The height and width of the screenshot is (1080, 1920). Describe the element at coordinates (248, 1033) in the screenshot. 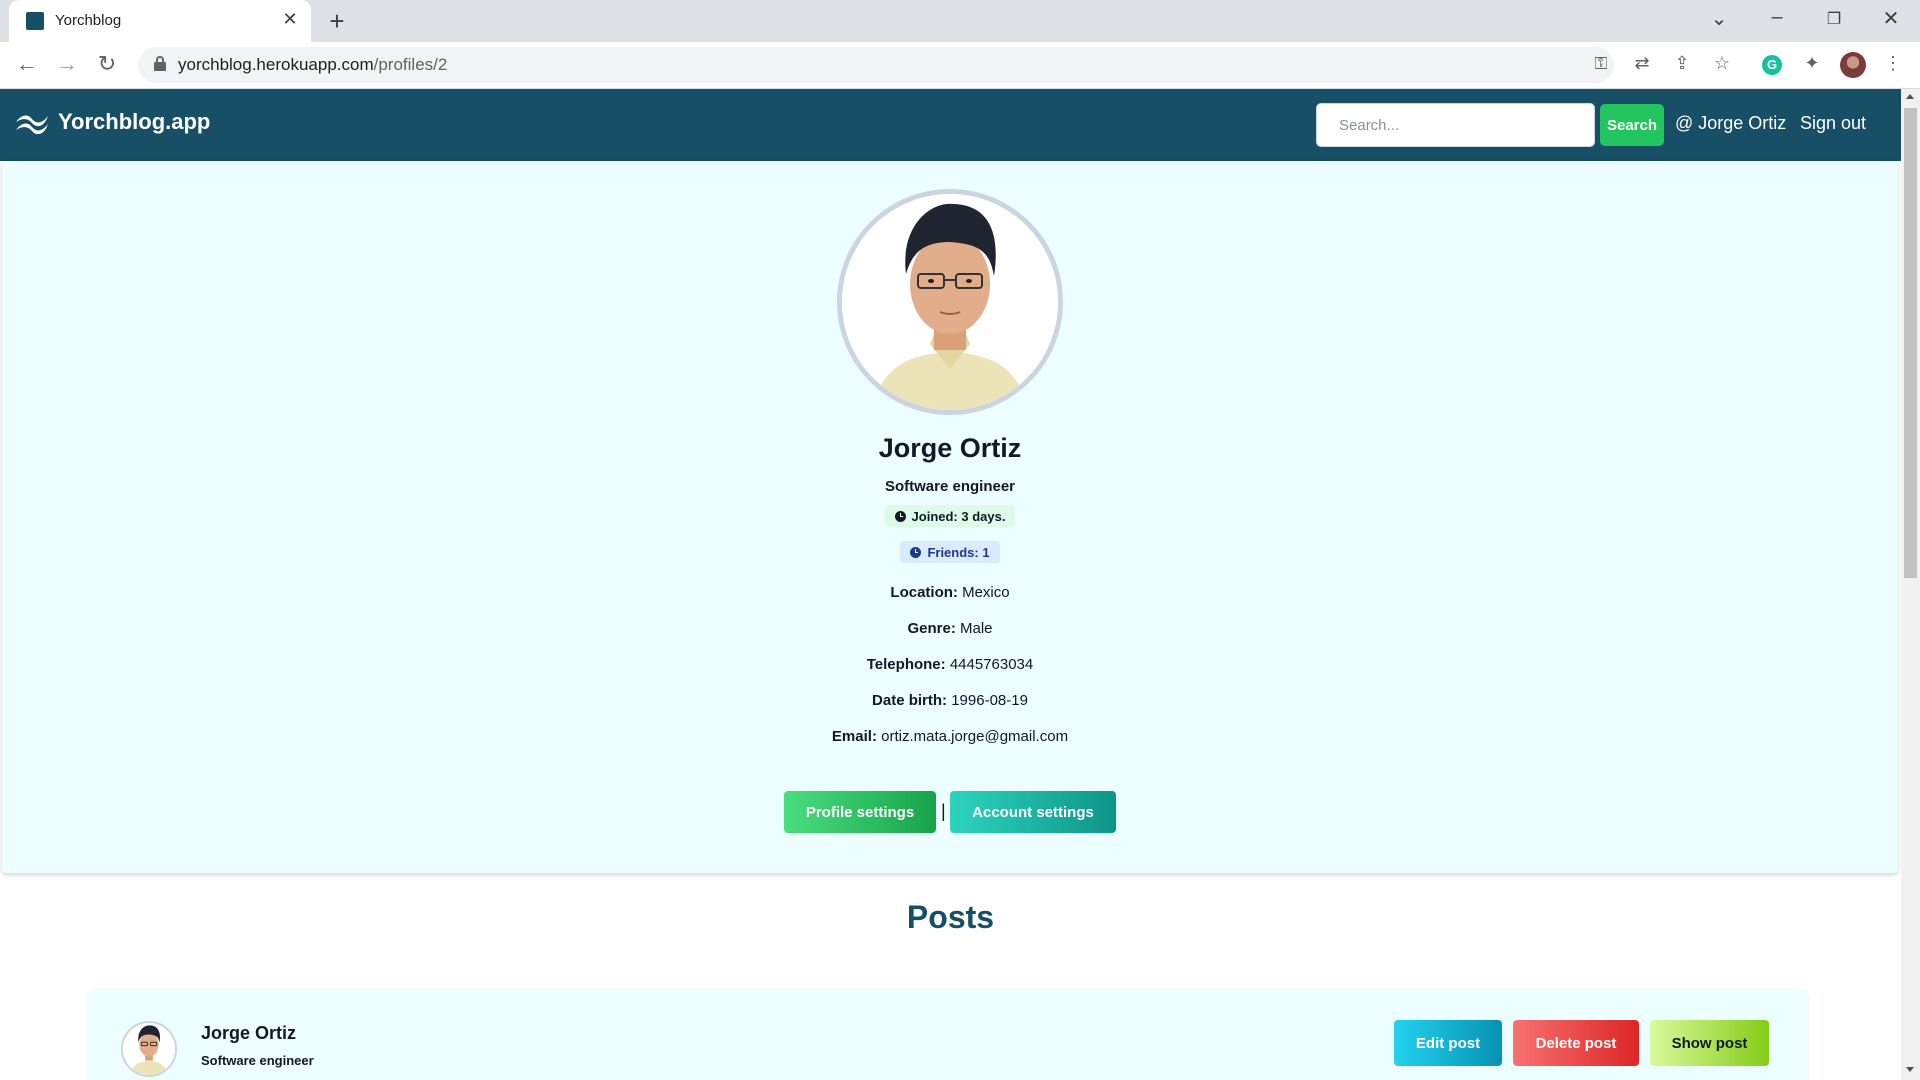

I see `post-author-name: Jorge Ortiz` at that location.